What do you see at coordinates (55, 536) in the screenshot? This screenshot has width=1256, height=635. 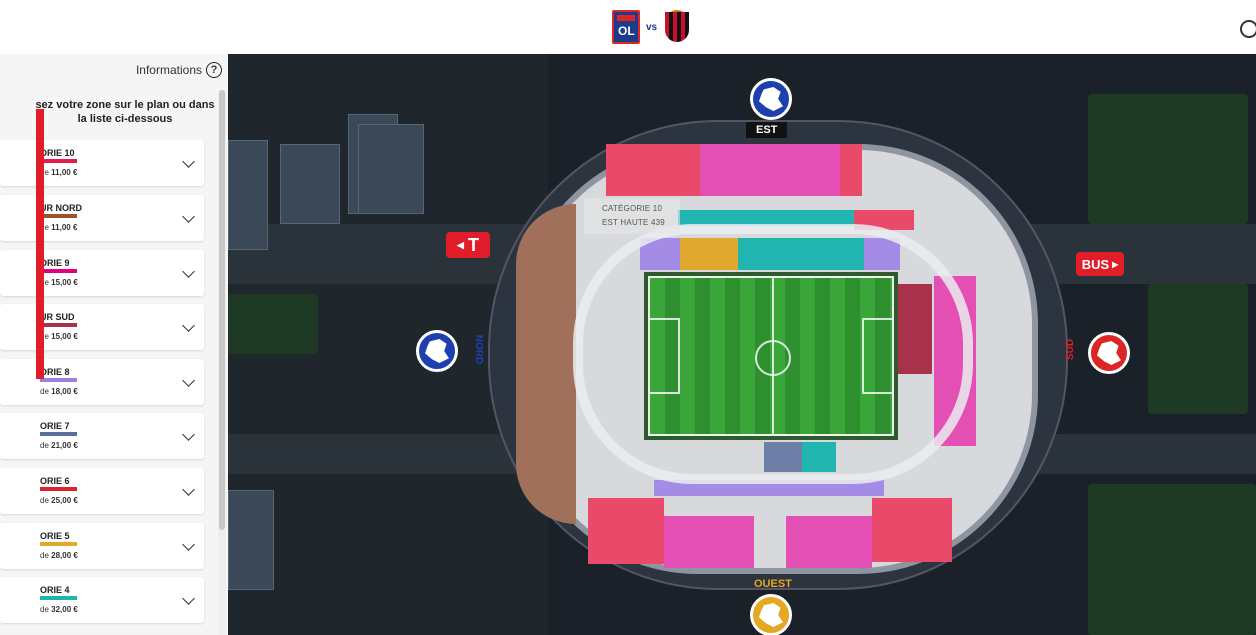 I see `category-name: ORIE 5` at bounding box center [55, 536].